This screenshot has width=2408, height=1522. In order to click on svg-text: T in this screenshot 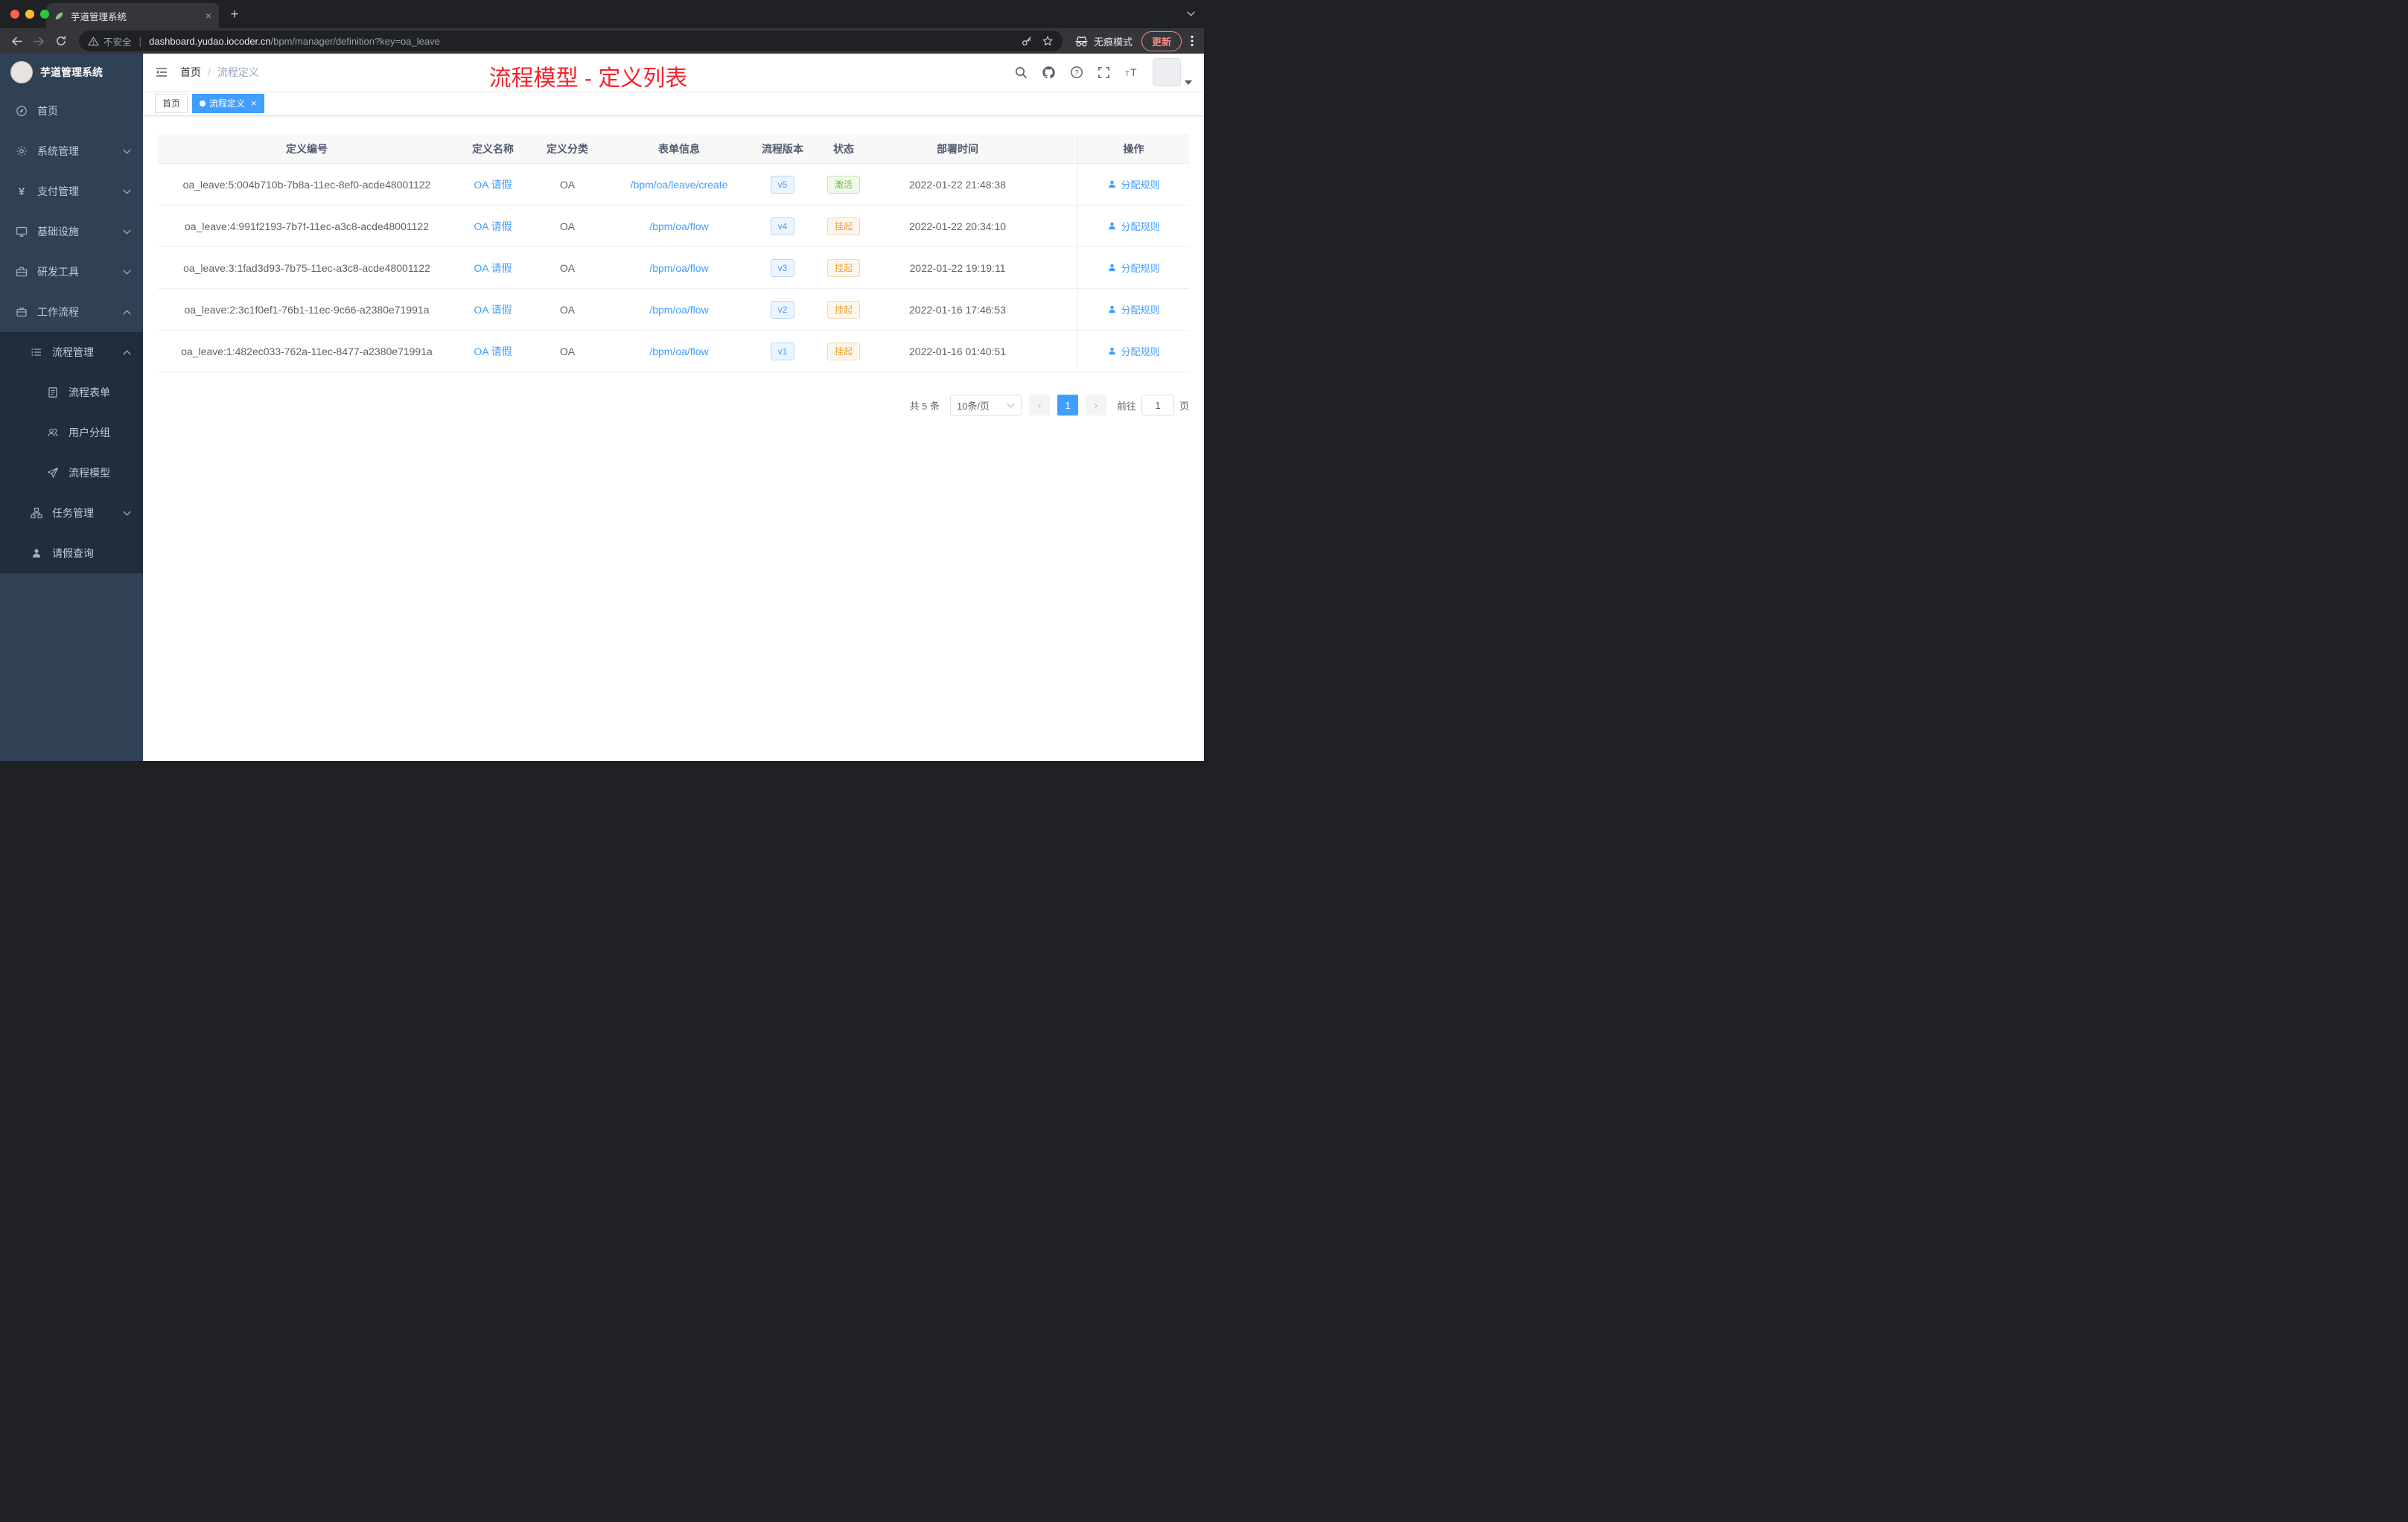, I will do `click(1133, 72)`.